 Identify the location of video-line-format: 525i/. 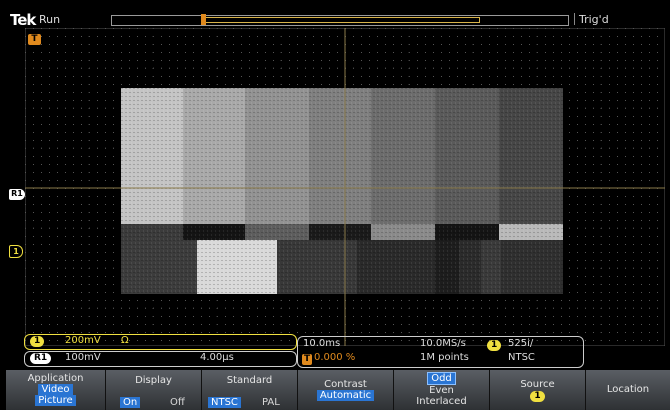
(521, 343).